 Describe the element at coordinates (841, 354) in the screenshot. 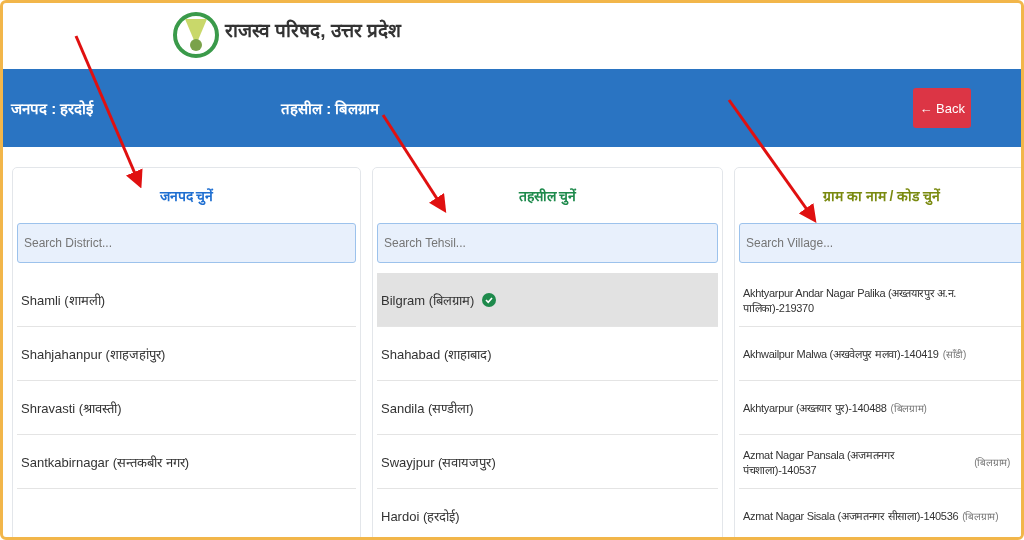

I see `village-name: Akhwailpur Malwa (अखवेलपुर मलवा)-140419` at that location.